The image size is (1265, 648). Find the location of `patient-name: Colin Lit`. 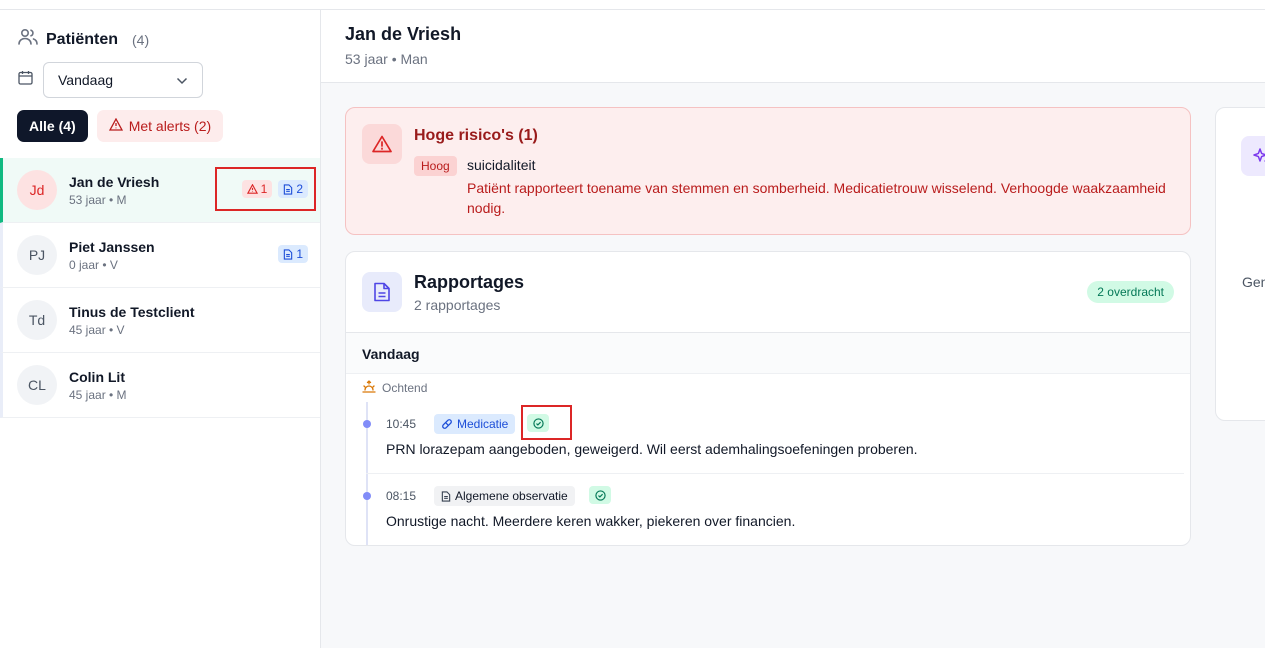

patient-name: Colin Lit is located at coordinates (97, 376).